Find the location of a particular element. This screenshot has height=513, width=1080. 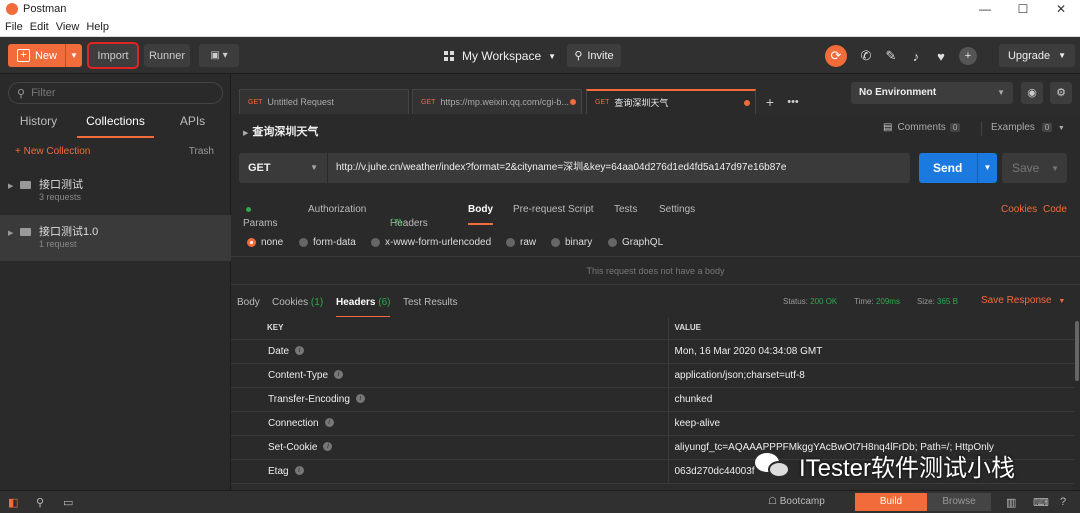

no-body-message: This request does not have a body is located at coordinates (655, 270).